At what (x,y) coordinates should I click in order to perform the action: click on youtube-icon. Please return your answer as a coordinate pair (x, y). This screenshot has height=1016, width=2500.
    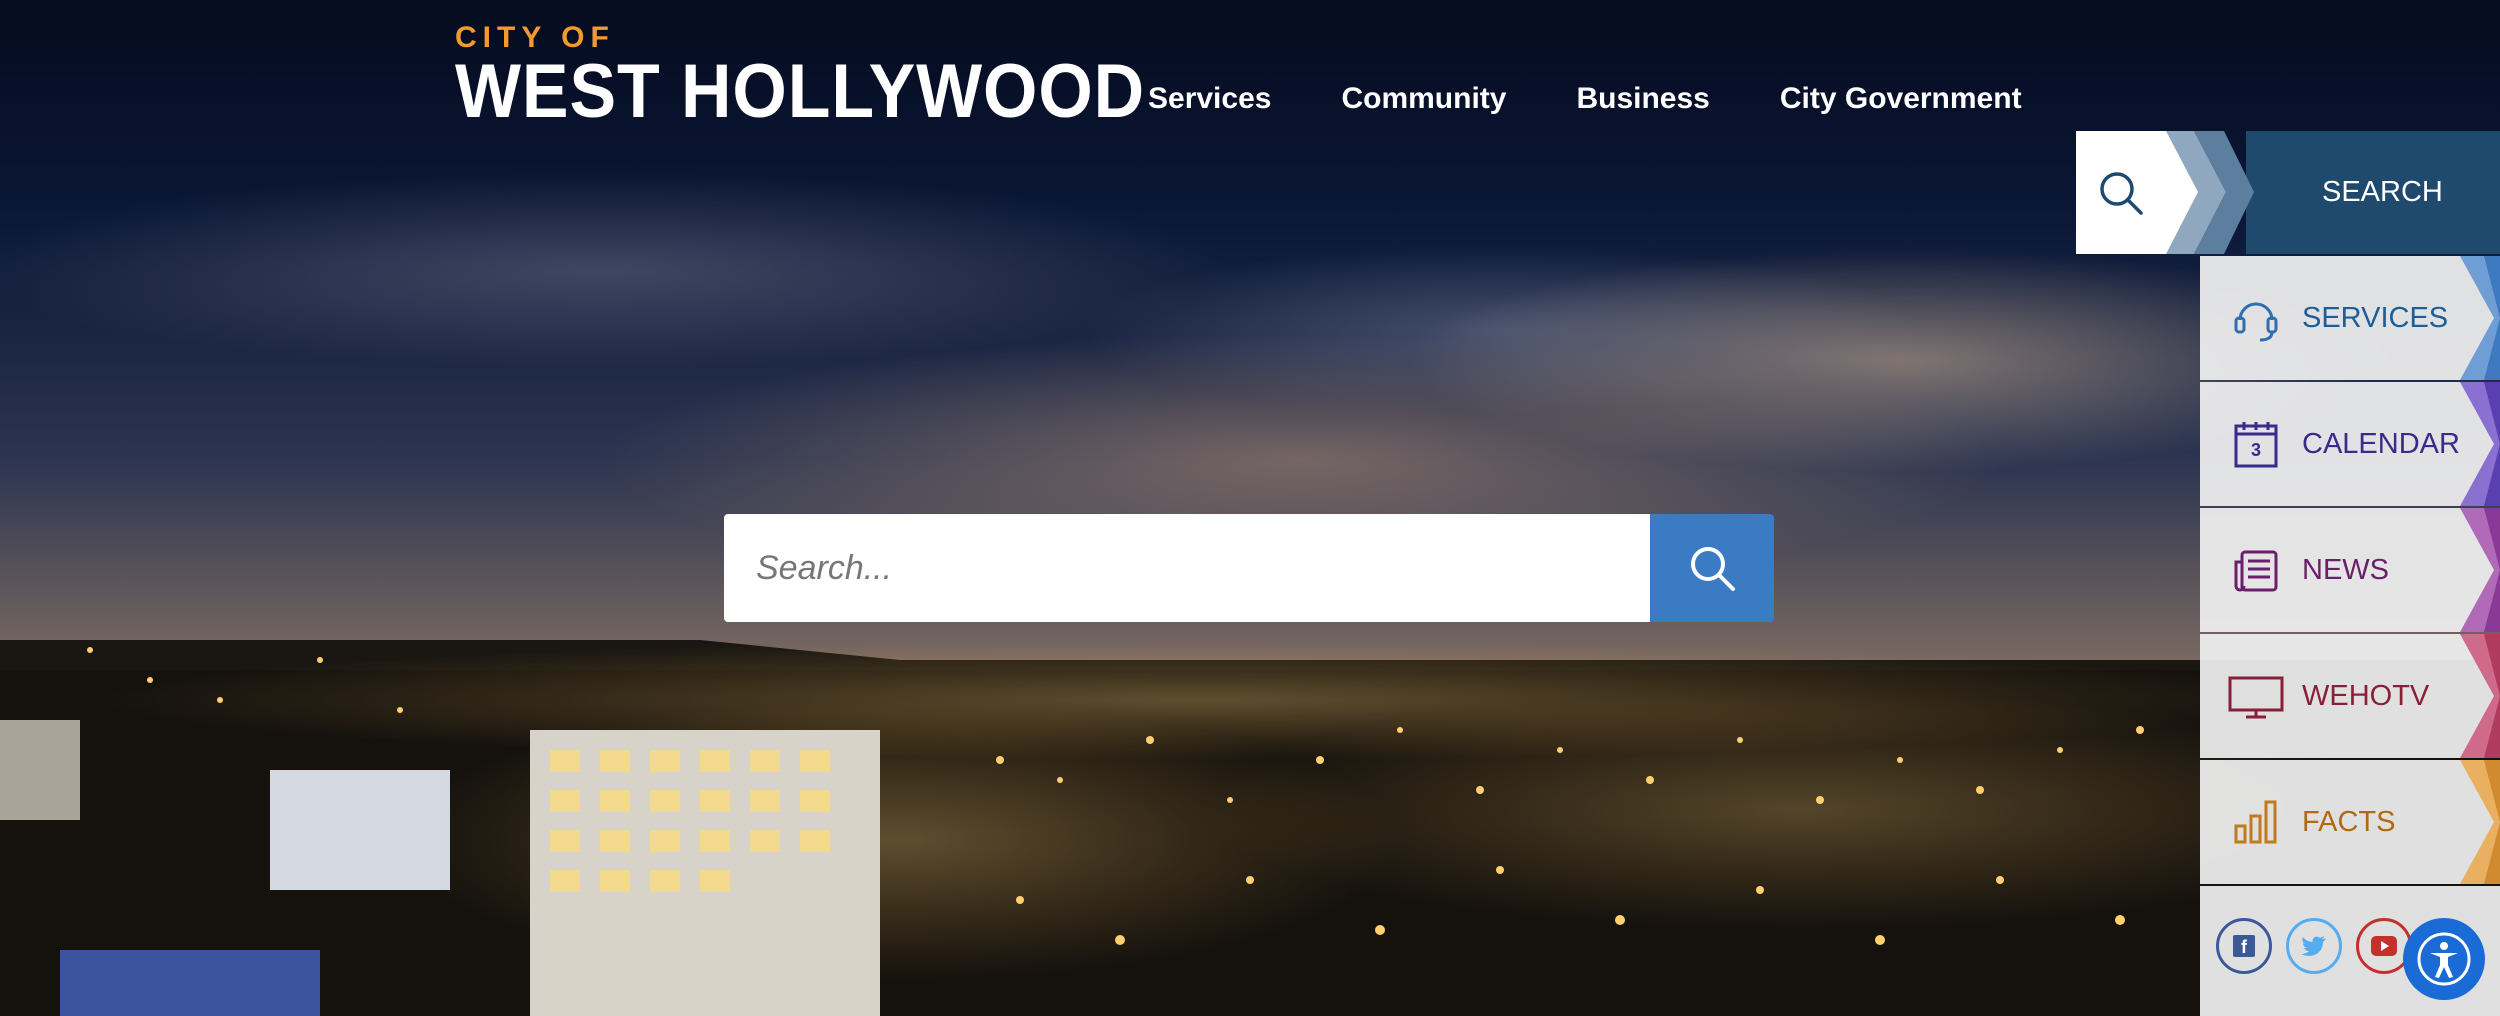
    Looking at the image, I should click on (2384, 946).